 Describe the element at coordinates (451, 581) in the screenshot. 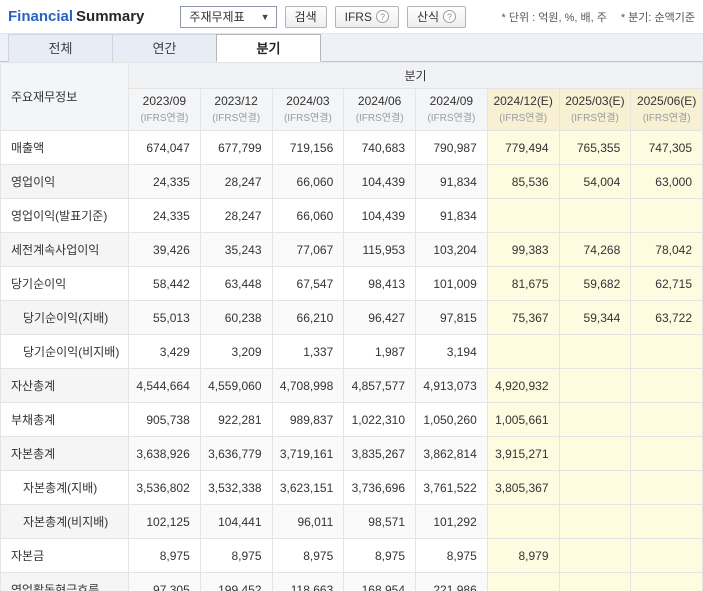

I see `value-cell: 221,986` at that location.